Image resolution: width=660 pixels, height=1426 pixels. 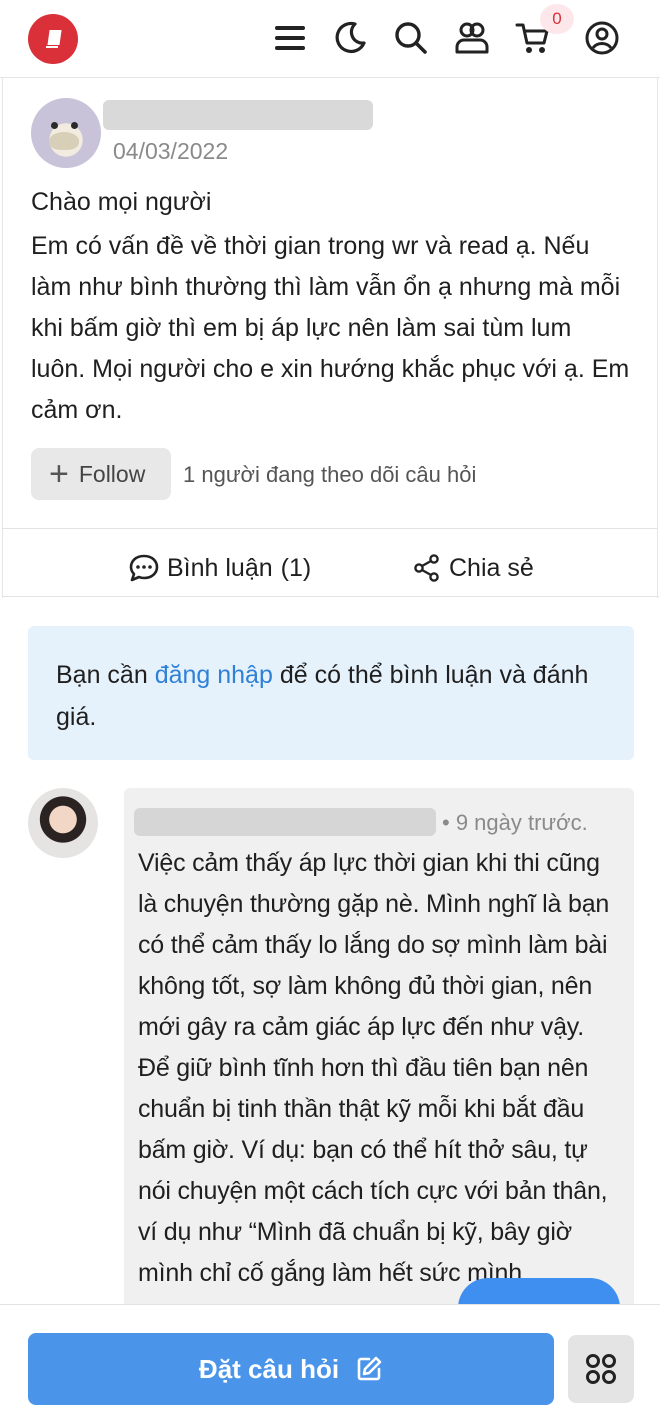 What do you see at coordinates (238, 115) in the screenshot?
I see `author-name-redacted` at bounding box center [238, 115].